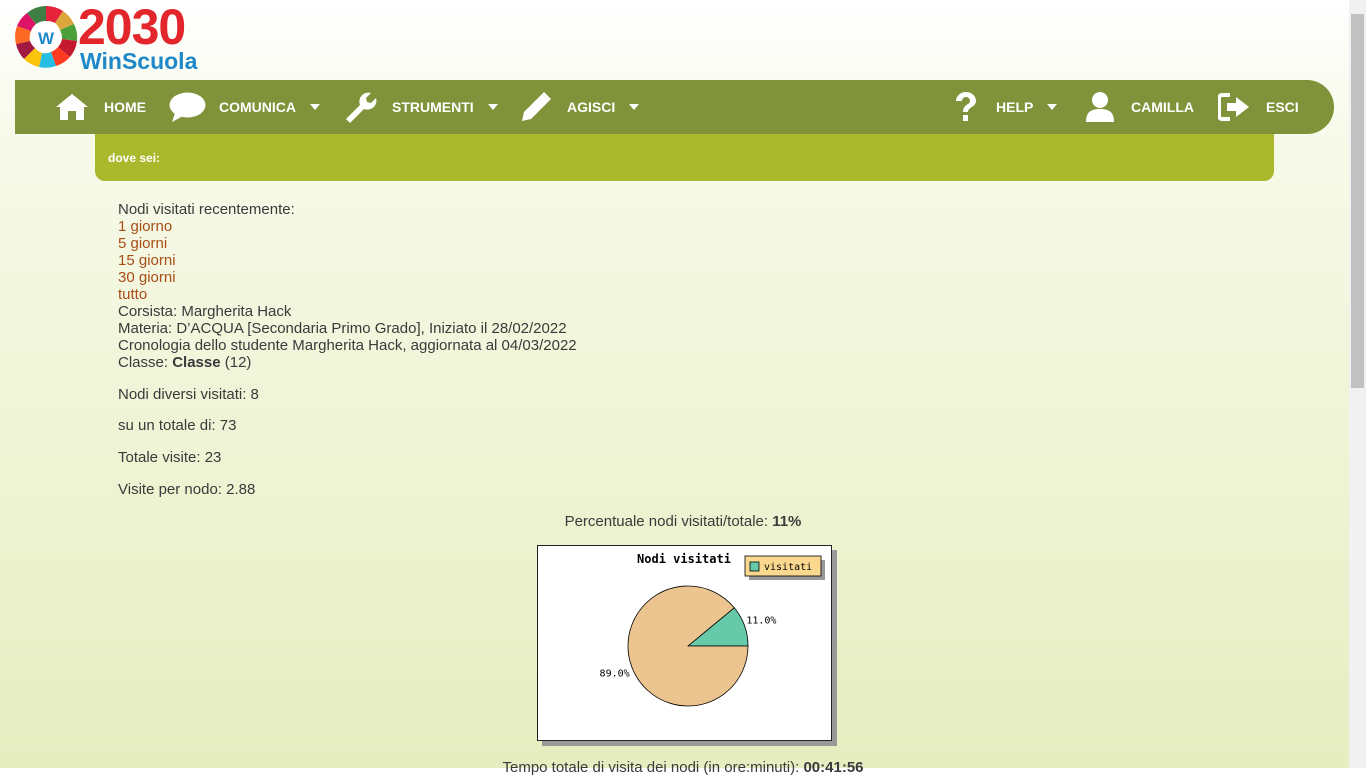 The image size is (1366, 776). What do you see at coordinates (134, 158) in the screenshot?
I see `breadcrumb-label: dove sei:` at bounding box center [134, 158].